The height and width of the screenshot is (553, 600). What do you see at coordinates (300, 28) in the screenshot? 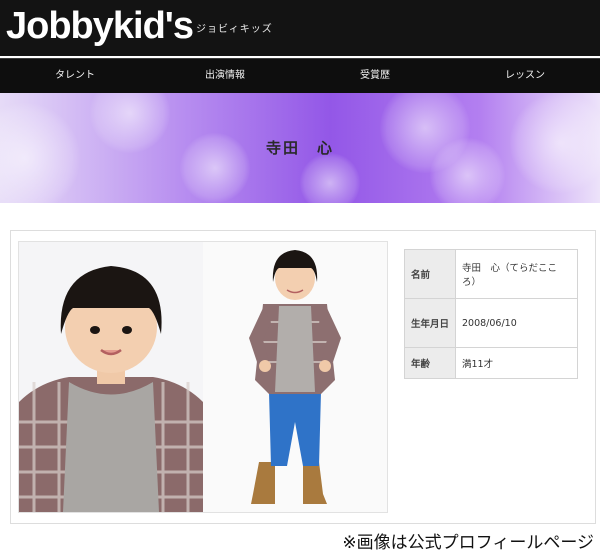
I see `site-header: Jobbykid's ジョビィキッズ` at bounding box center [300, 28].